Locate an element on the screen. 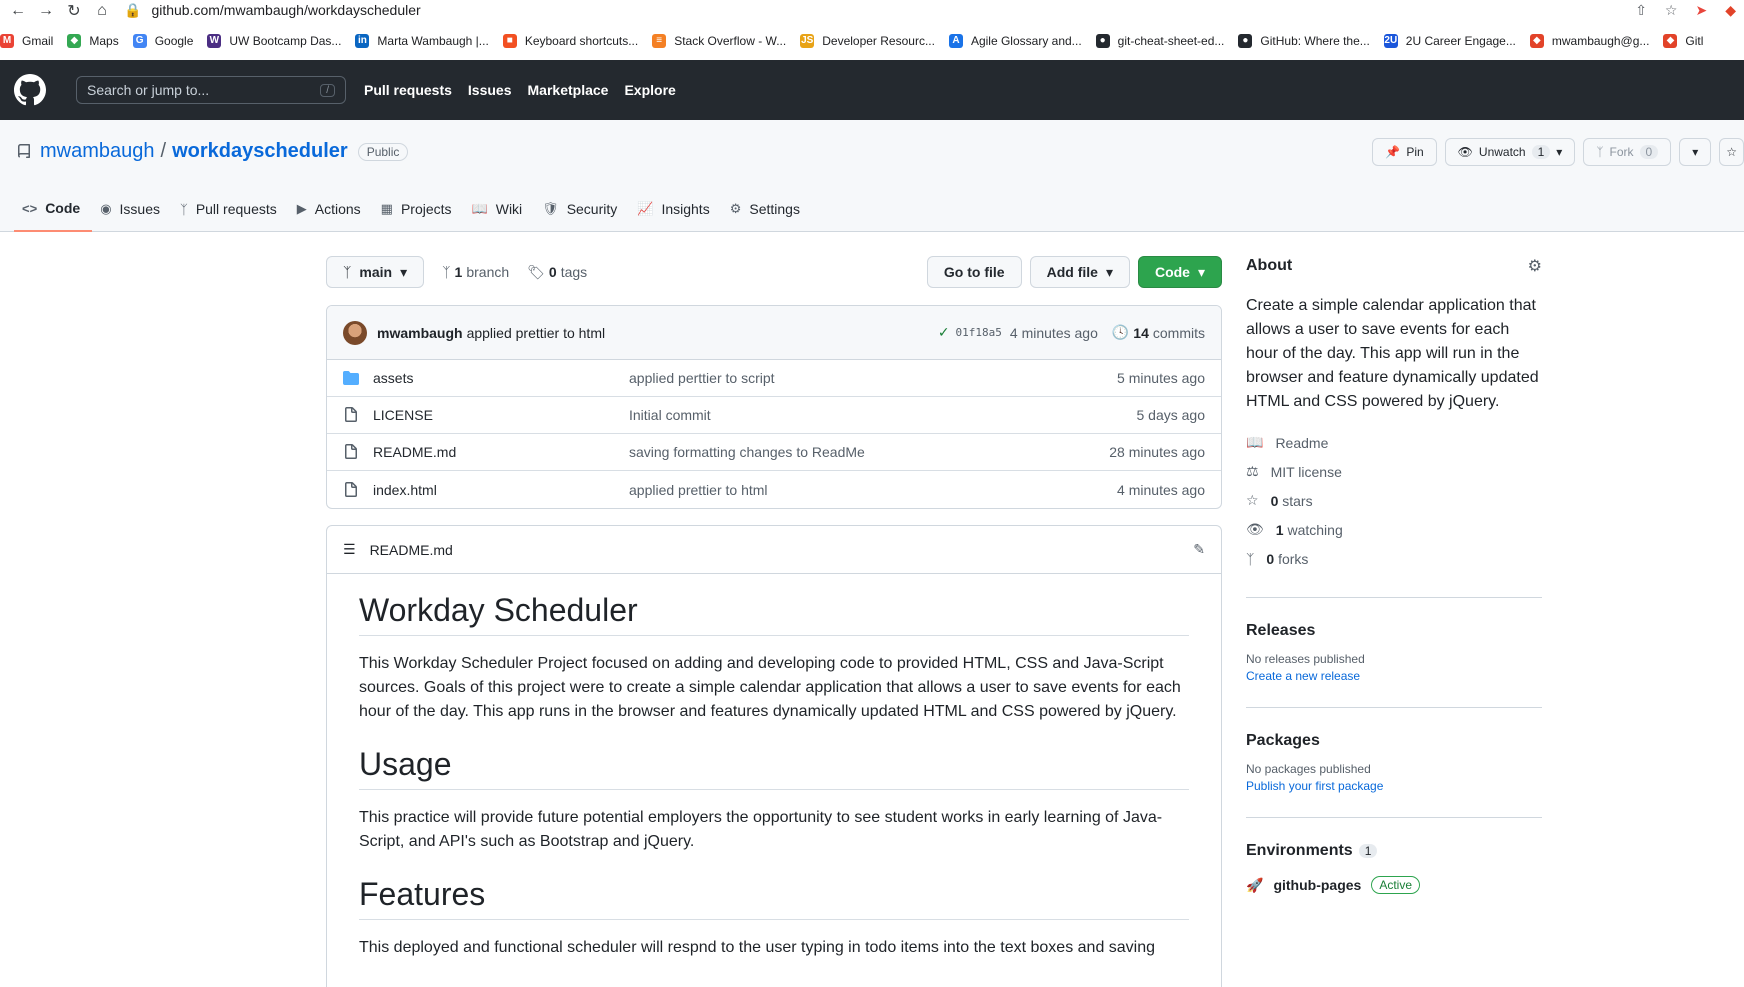 The height and width of the screenshot is (987, 1744). play-icon: ▶ is located at coordinates (301, 208).